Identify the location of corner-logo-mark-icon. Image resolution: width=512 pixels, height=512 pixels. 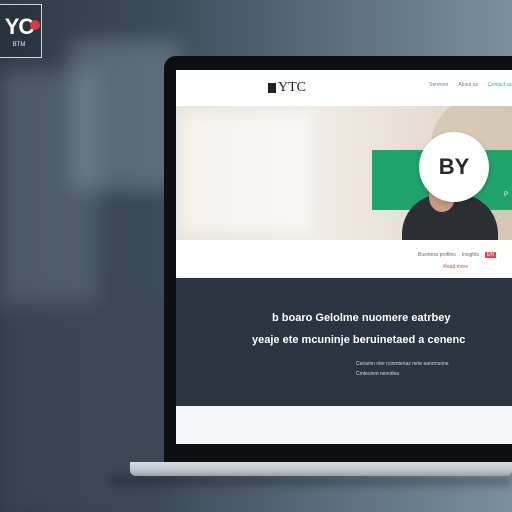
(35, 25).